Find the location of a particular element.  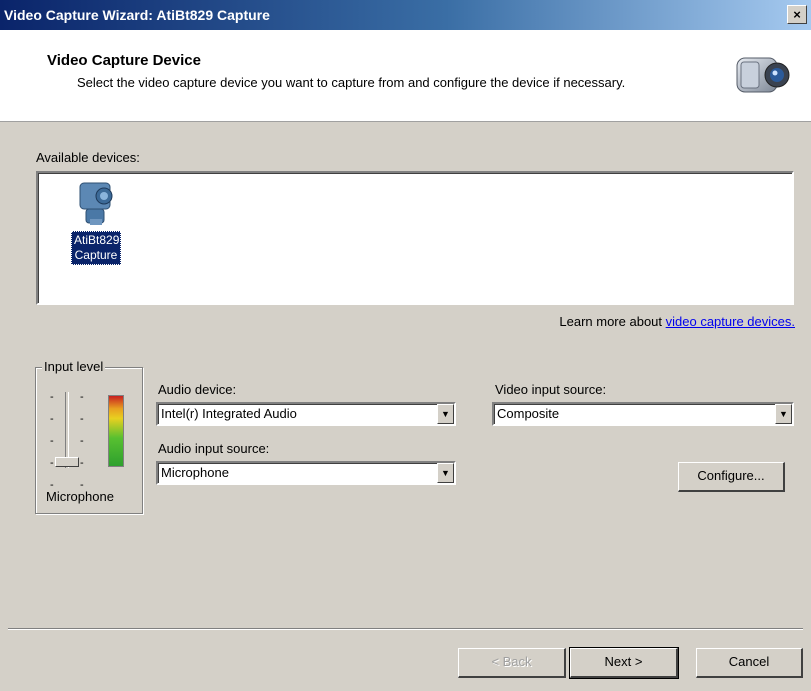

next-button: Next > is located at coordinates (624, 663).